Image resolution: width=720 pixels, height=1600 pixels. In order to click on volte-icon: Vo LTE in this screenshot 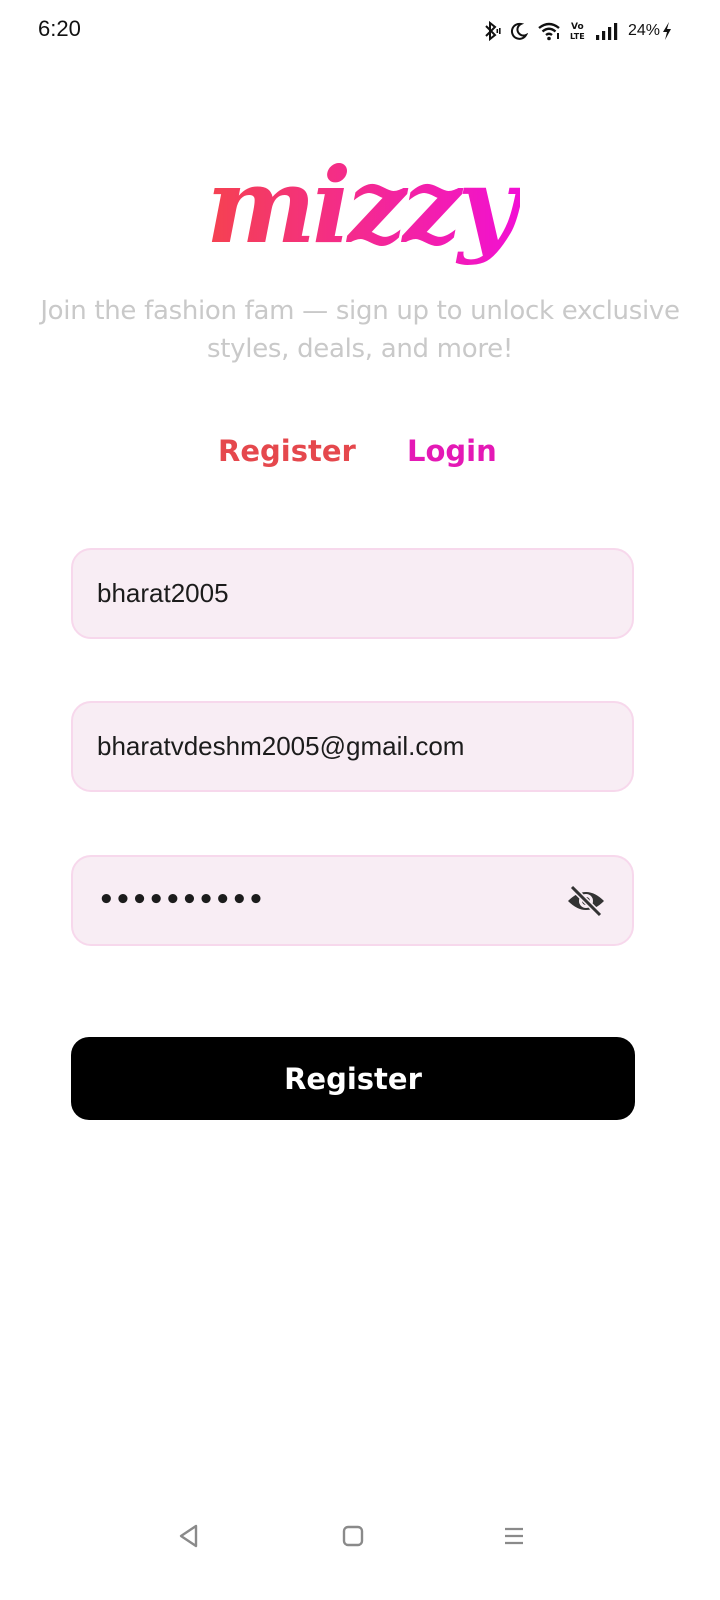, I will do `click(578, 31)`.